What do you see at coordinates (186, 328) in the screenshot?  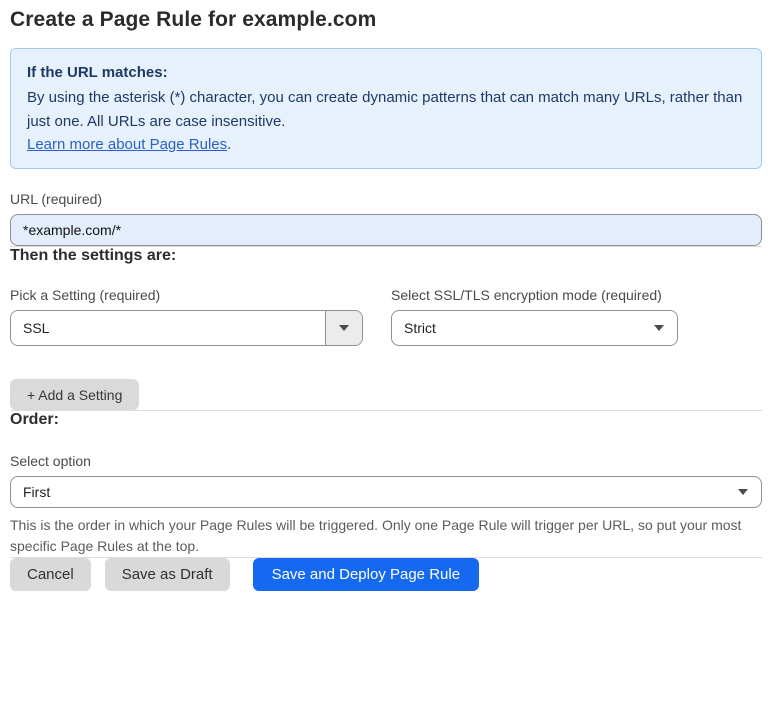 I see `setting-select: SSL` at bounding box center [186, 328].